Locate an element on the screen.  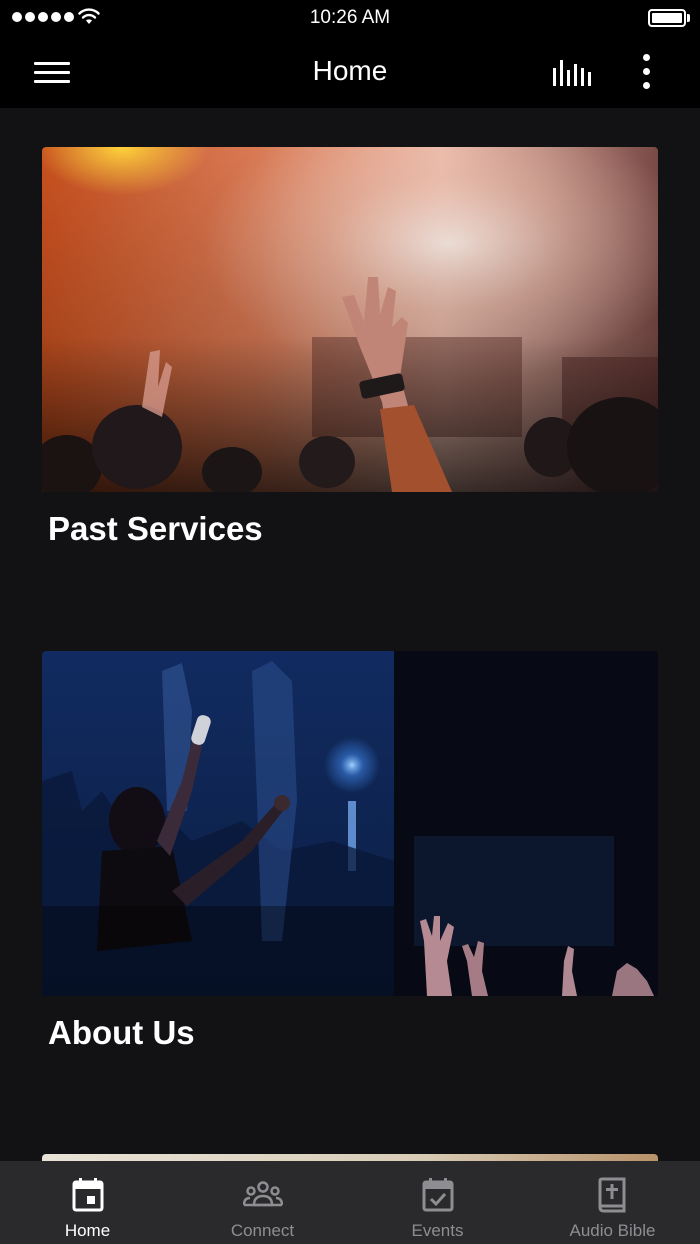
navigation-bar: Home is located at coordinates (350, 72).